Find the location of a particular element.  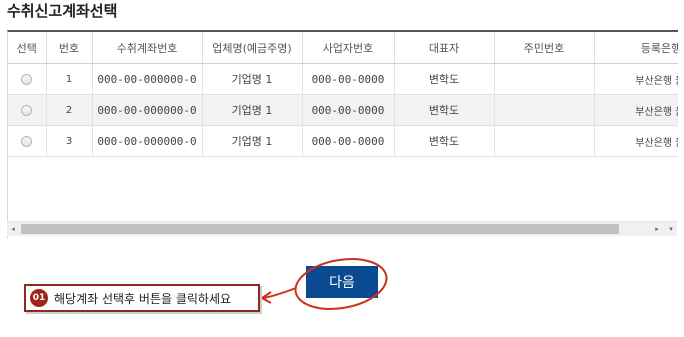

col-header-select: 선택 is located at coordinates (27, 48).